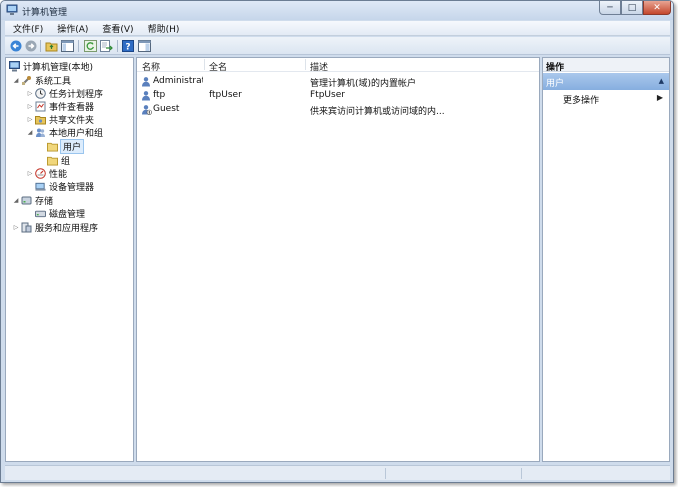 The height and width of the screenshot is (487, 678). What do you see at coordinates (659, 97) in the screenshot?
I see `submenu-arrow-icon: ▶` at bounding box center [659, 97].